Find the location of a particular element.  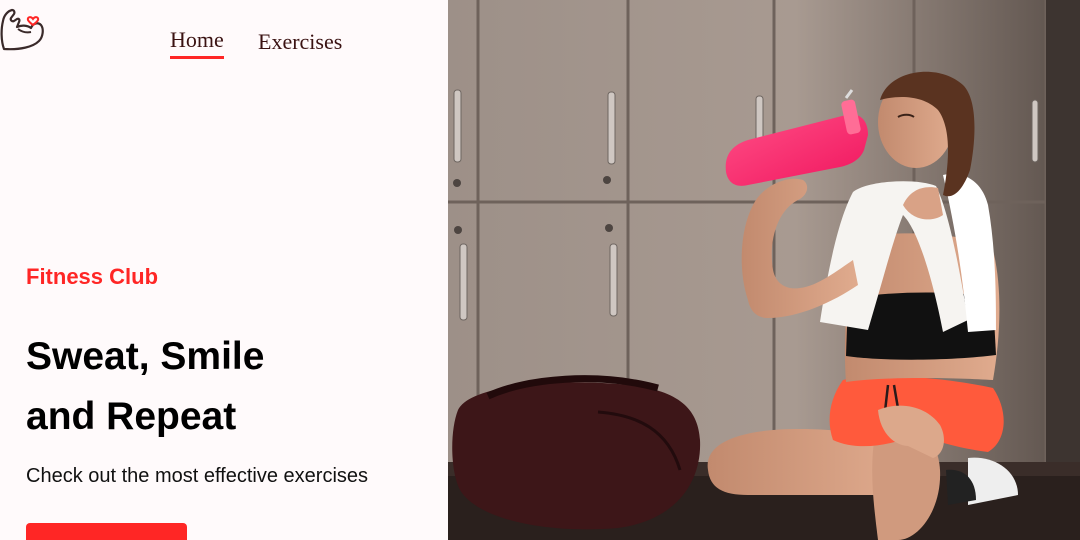

hero-title-line-1: Sweat, Smile is located at coordinates (145, 356).